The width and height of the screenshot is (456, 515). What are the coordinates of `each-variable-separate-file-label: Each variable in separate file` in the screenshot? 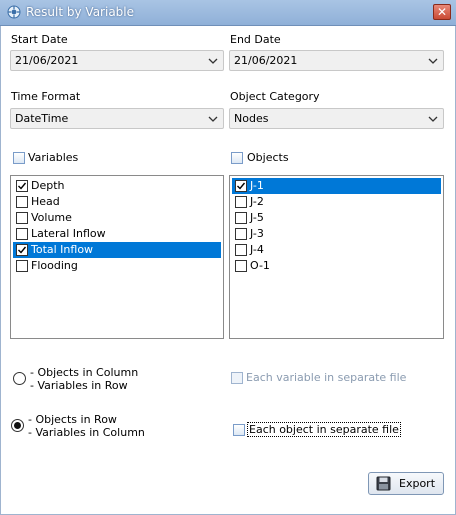 It's located at (326, 377).